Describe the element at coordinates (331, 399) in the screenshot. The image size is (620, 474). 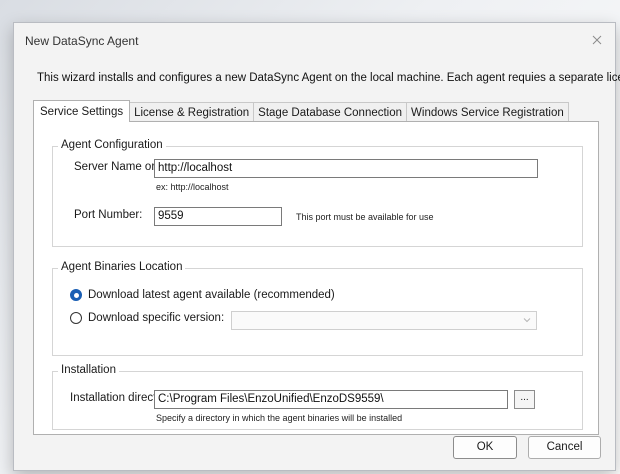
I see `installation-directory-input: C:\Program Files\EnzoUnified\EnzoDS9559\` at that location.